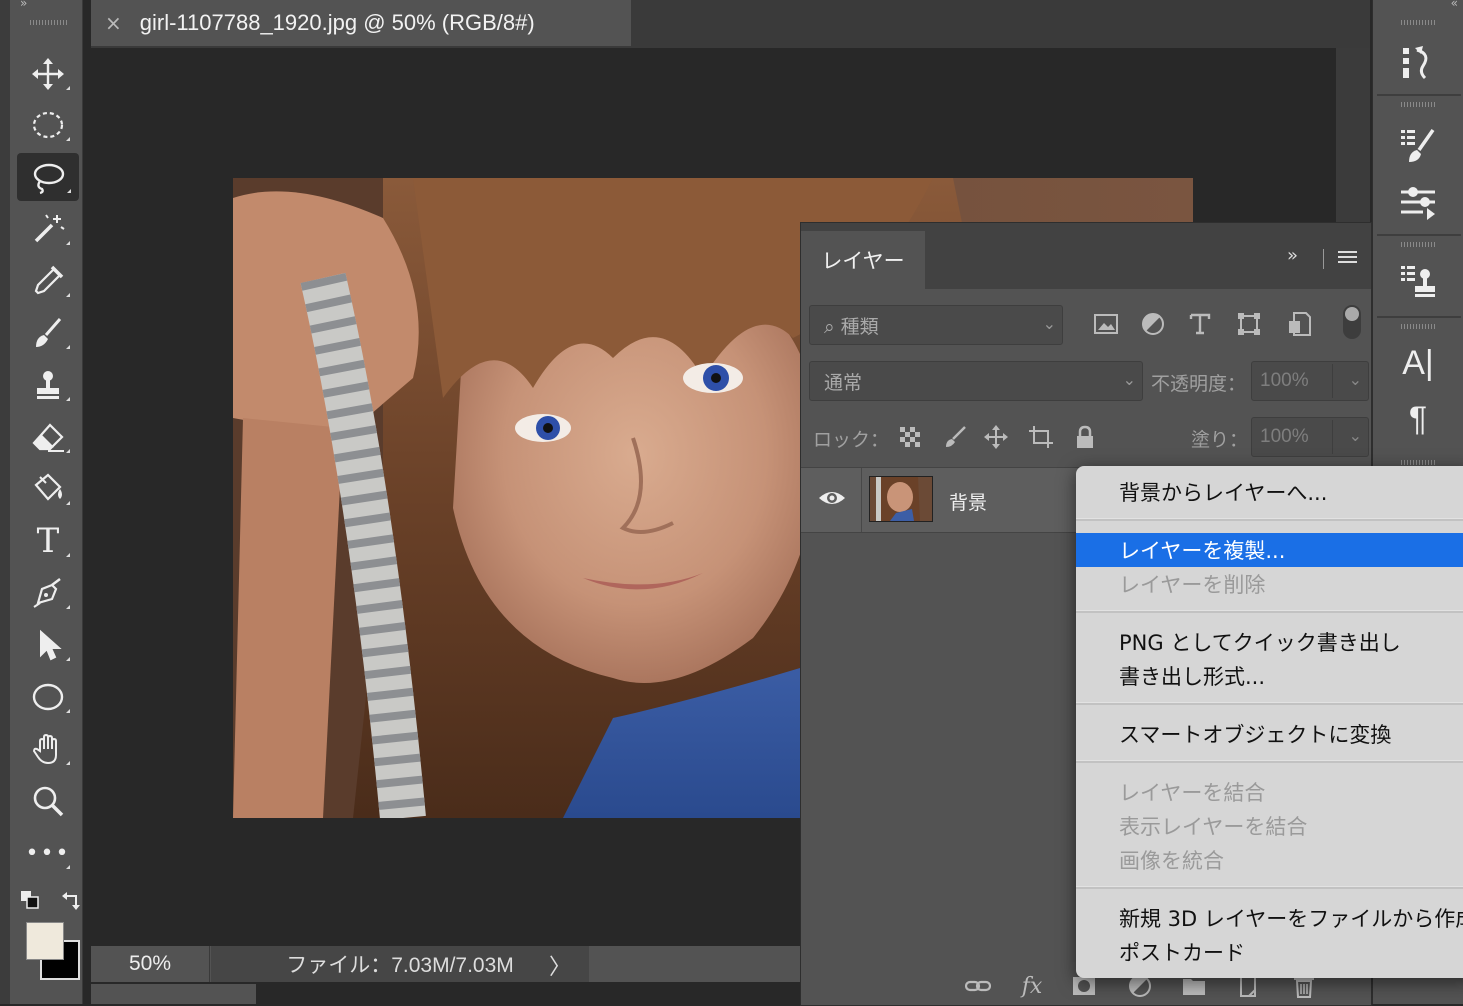 Image resolution: width=1463 pixels, height=1006 pixels. What do you see at coordinates (1418, 63) in the screenshot?
I see `history-panel-button` at bounding box center [1418, 63].